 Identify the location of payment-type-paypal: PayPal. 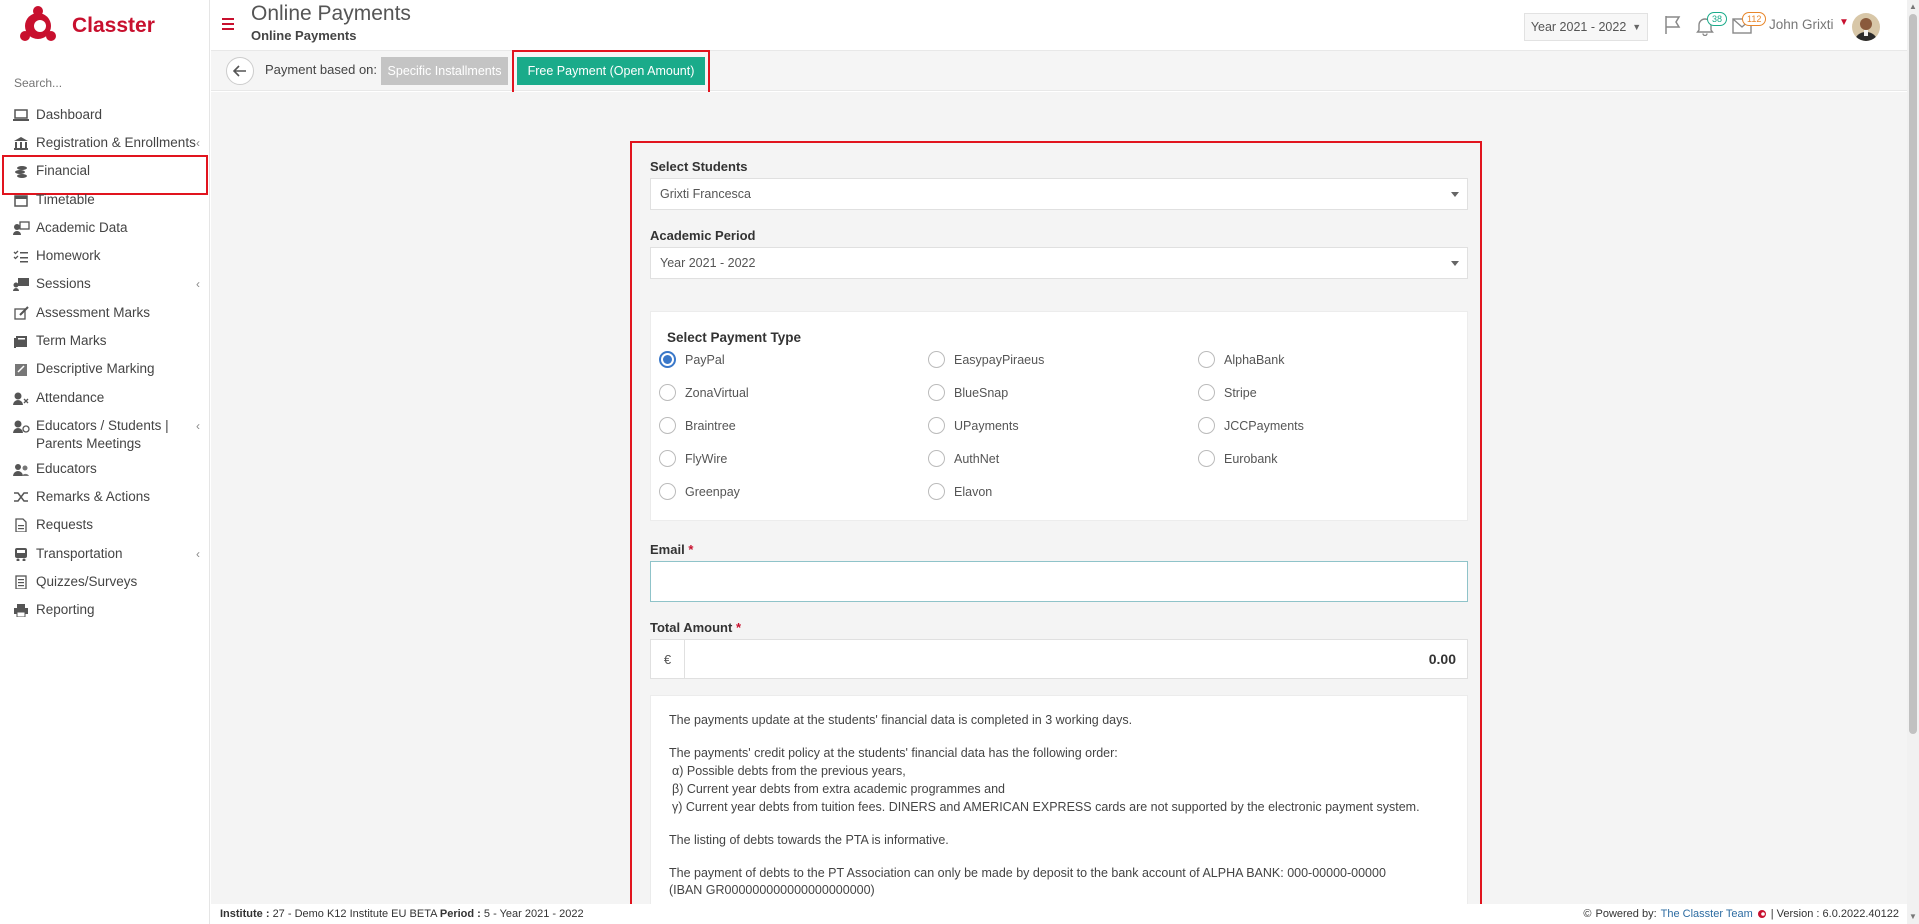
(692, 359).